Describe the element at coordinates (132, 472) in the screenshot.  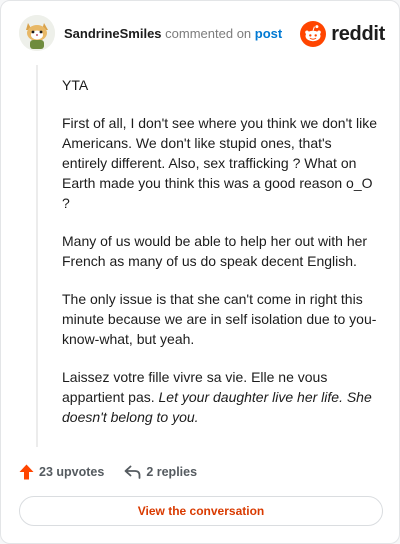
I see `reply-arrow-icon` at that location.